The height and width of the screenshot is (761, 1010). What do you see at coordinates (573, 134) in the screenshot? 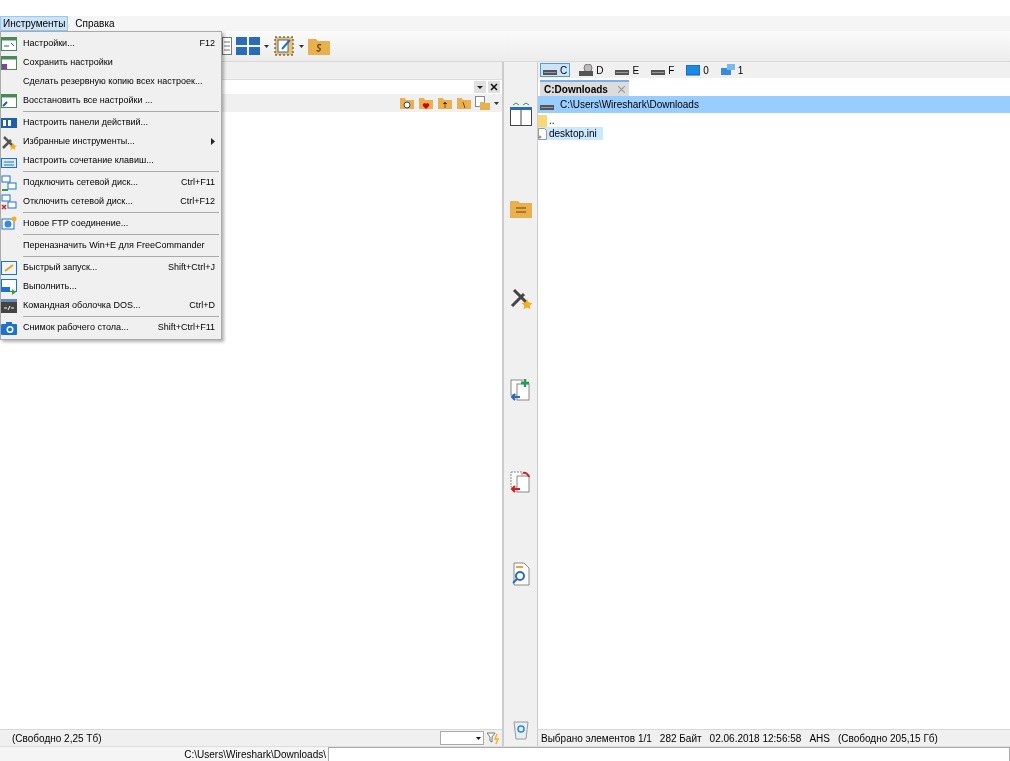
I see `file-name: desktop.ini` at bounding box center [573, 134].